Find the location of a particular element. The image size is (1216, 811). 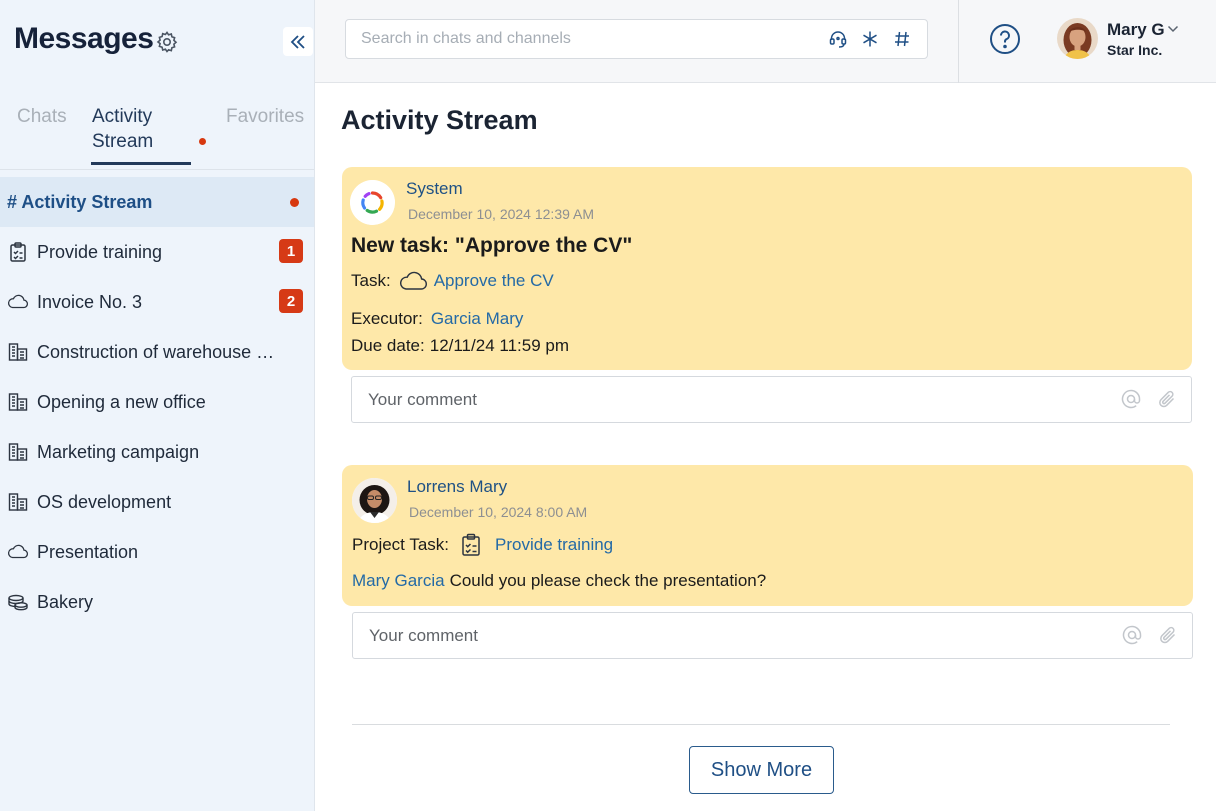

unread-count-badge: 2 is located at coordinates (291, 301).